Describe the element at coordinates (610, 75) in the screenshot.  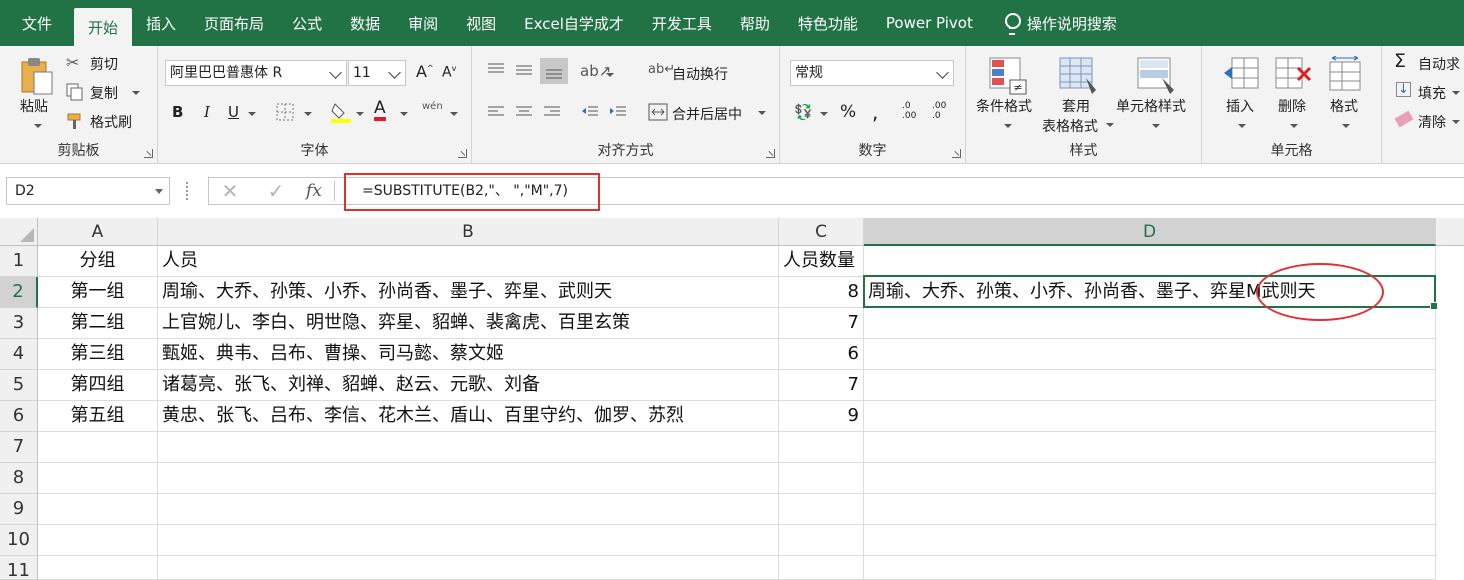
I see `orientation-dropdown-icon` at that location.